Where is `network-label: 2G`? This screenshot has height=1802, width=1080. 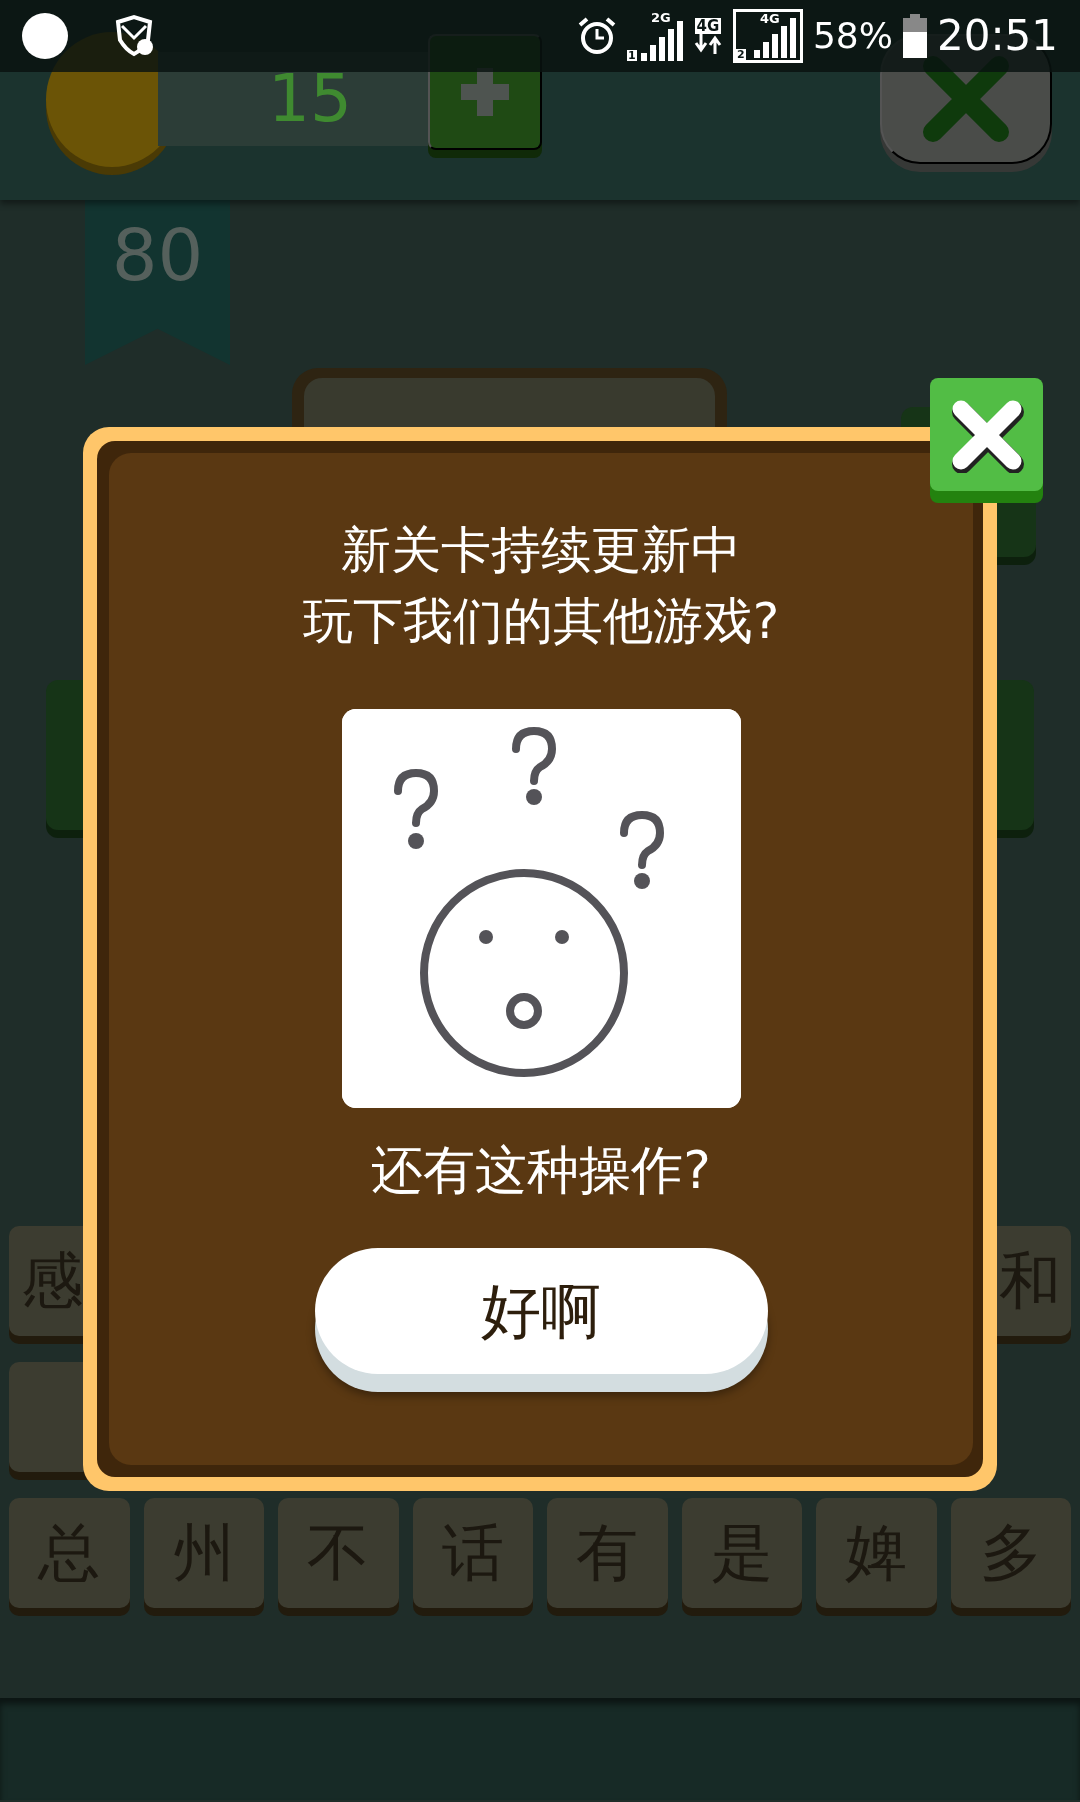
network-label: 2G is located at coordinates (660, 17).